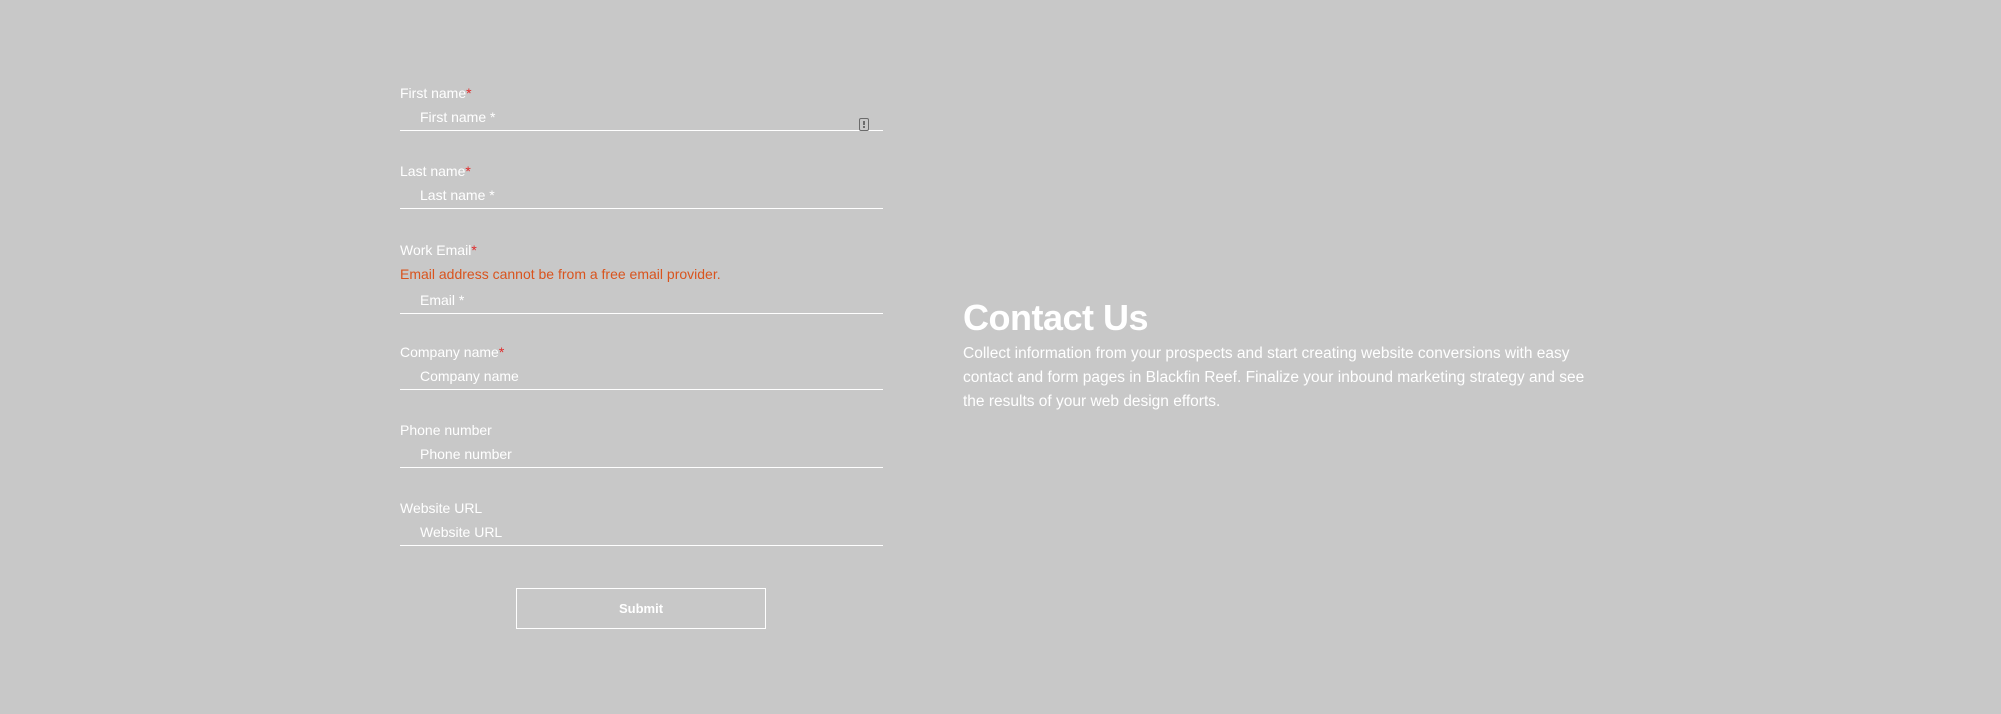 The height and width of the screenshot is (714, 2001). I want to click on website-url-label: Website URL, so click(441, 508).